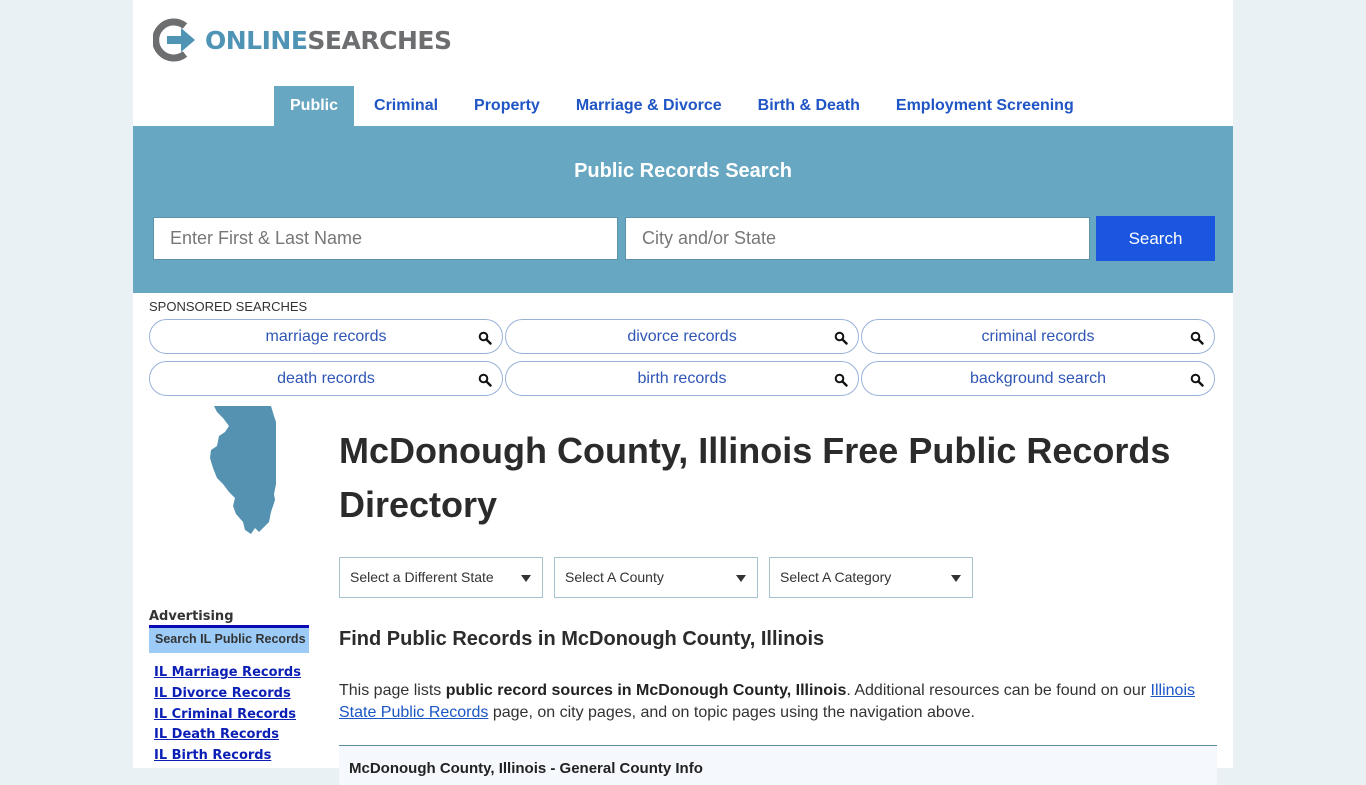 The width and height of the screenshot is (1366, 785). I want to click on nav-tab-property: Property, so click(507, 106).